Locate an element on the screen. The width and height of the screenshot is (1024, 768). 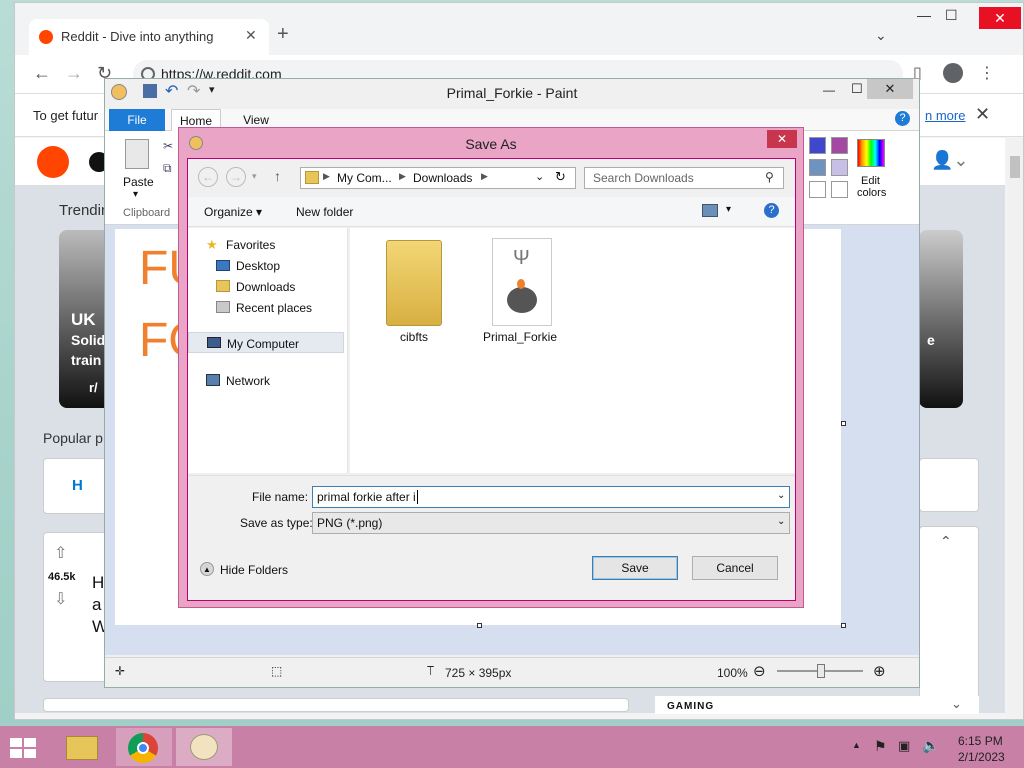
file-item-image: Ψ Primal_Forkie is located at coordinates (520, 291).